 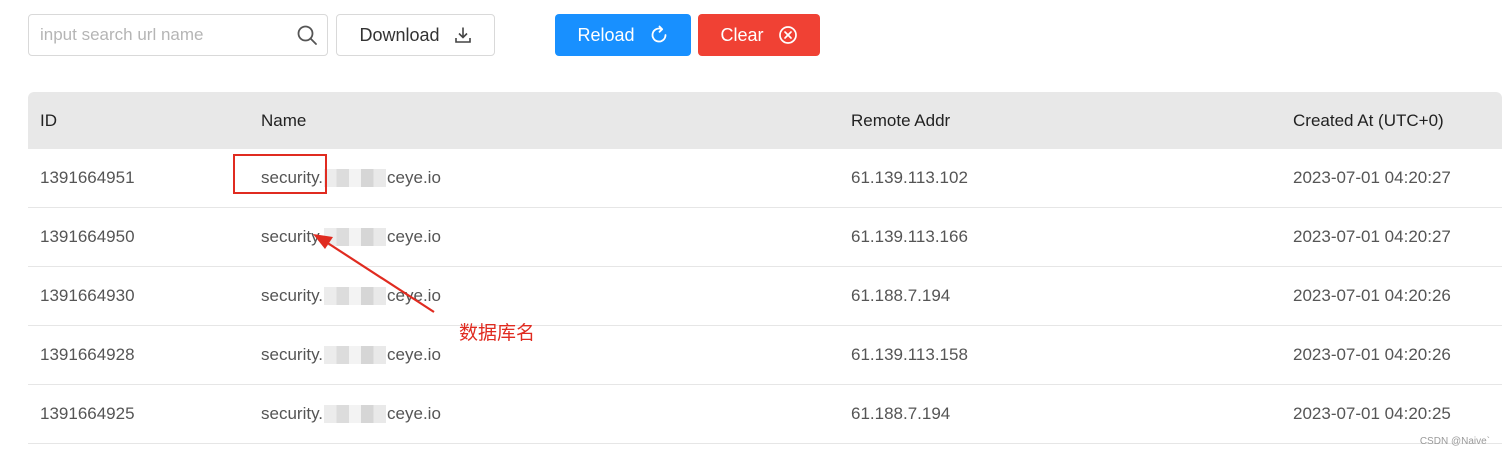 What do you see at coordinates (497, 333) in the screenshot?
I see `annotation-label: 数据库名` at bounding box center [497, 333].